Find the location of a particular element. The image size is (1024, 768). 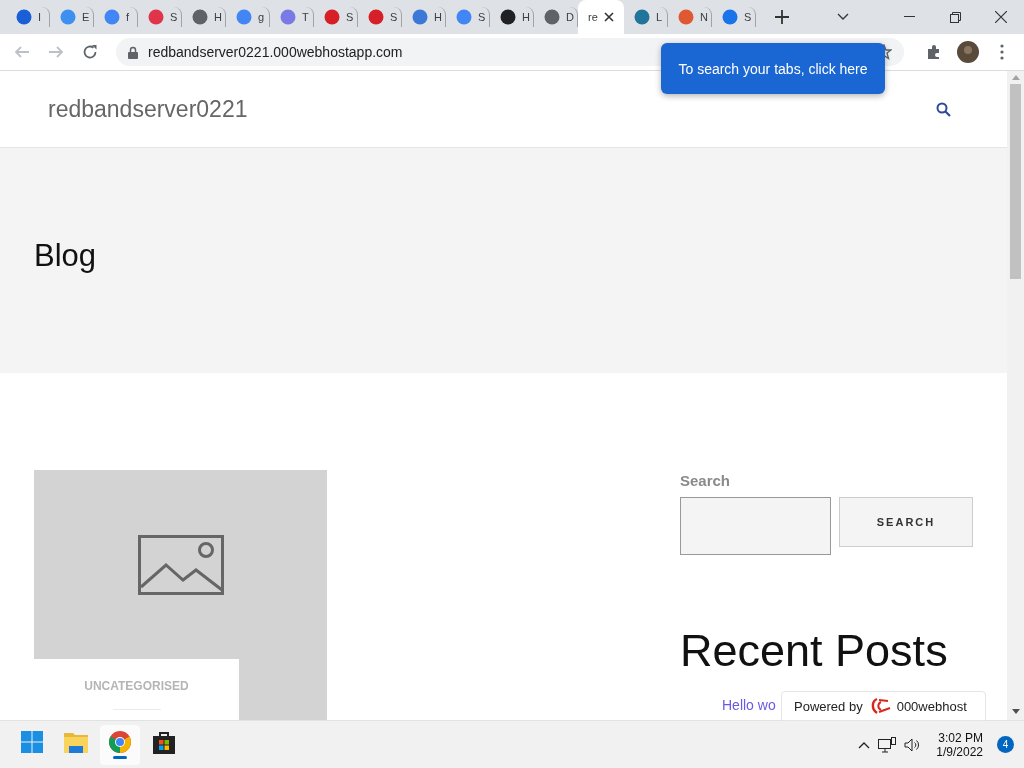

puzzle-icon is located at coordinates (934, 52).